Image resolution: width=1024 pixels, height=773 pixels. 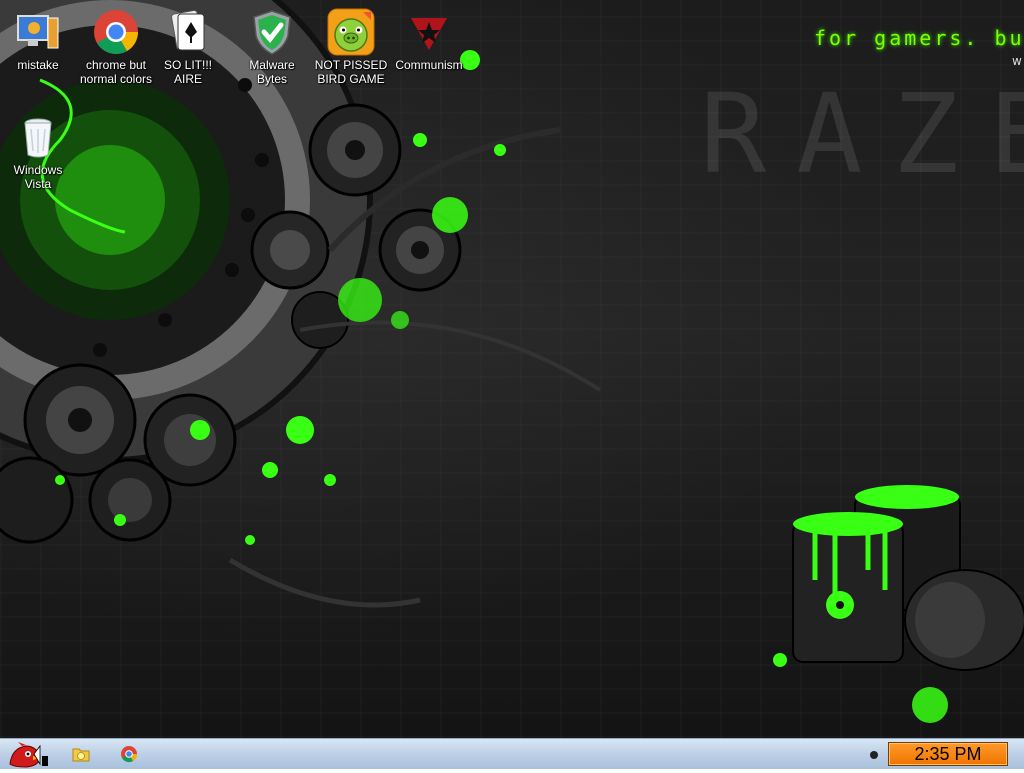 What do you see at coordinates (862, 134) in the screenshot?
I see `wallpaper-watermark: RAZE` at bounding box center [862, 134].